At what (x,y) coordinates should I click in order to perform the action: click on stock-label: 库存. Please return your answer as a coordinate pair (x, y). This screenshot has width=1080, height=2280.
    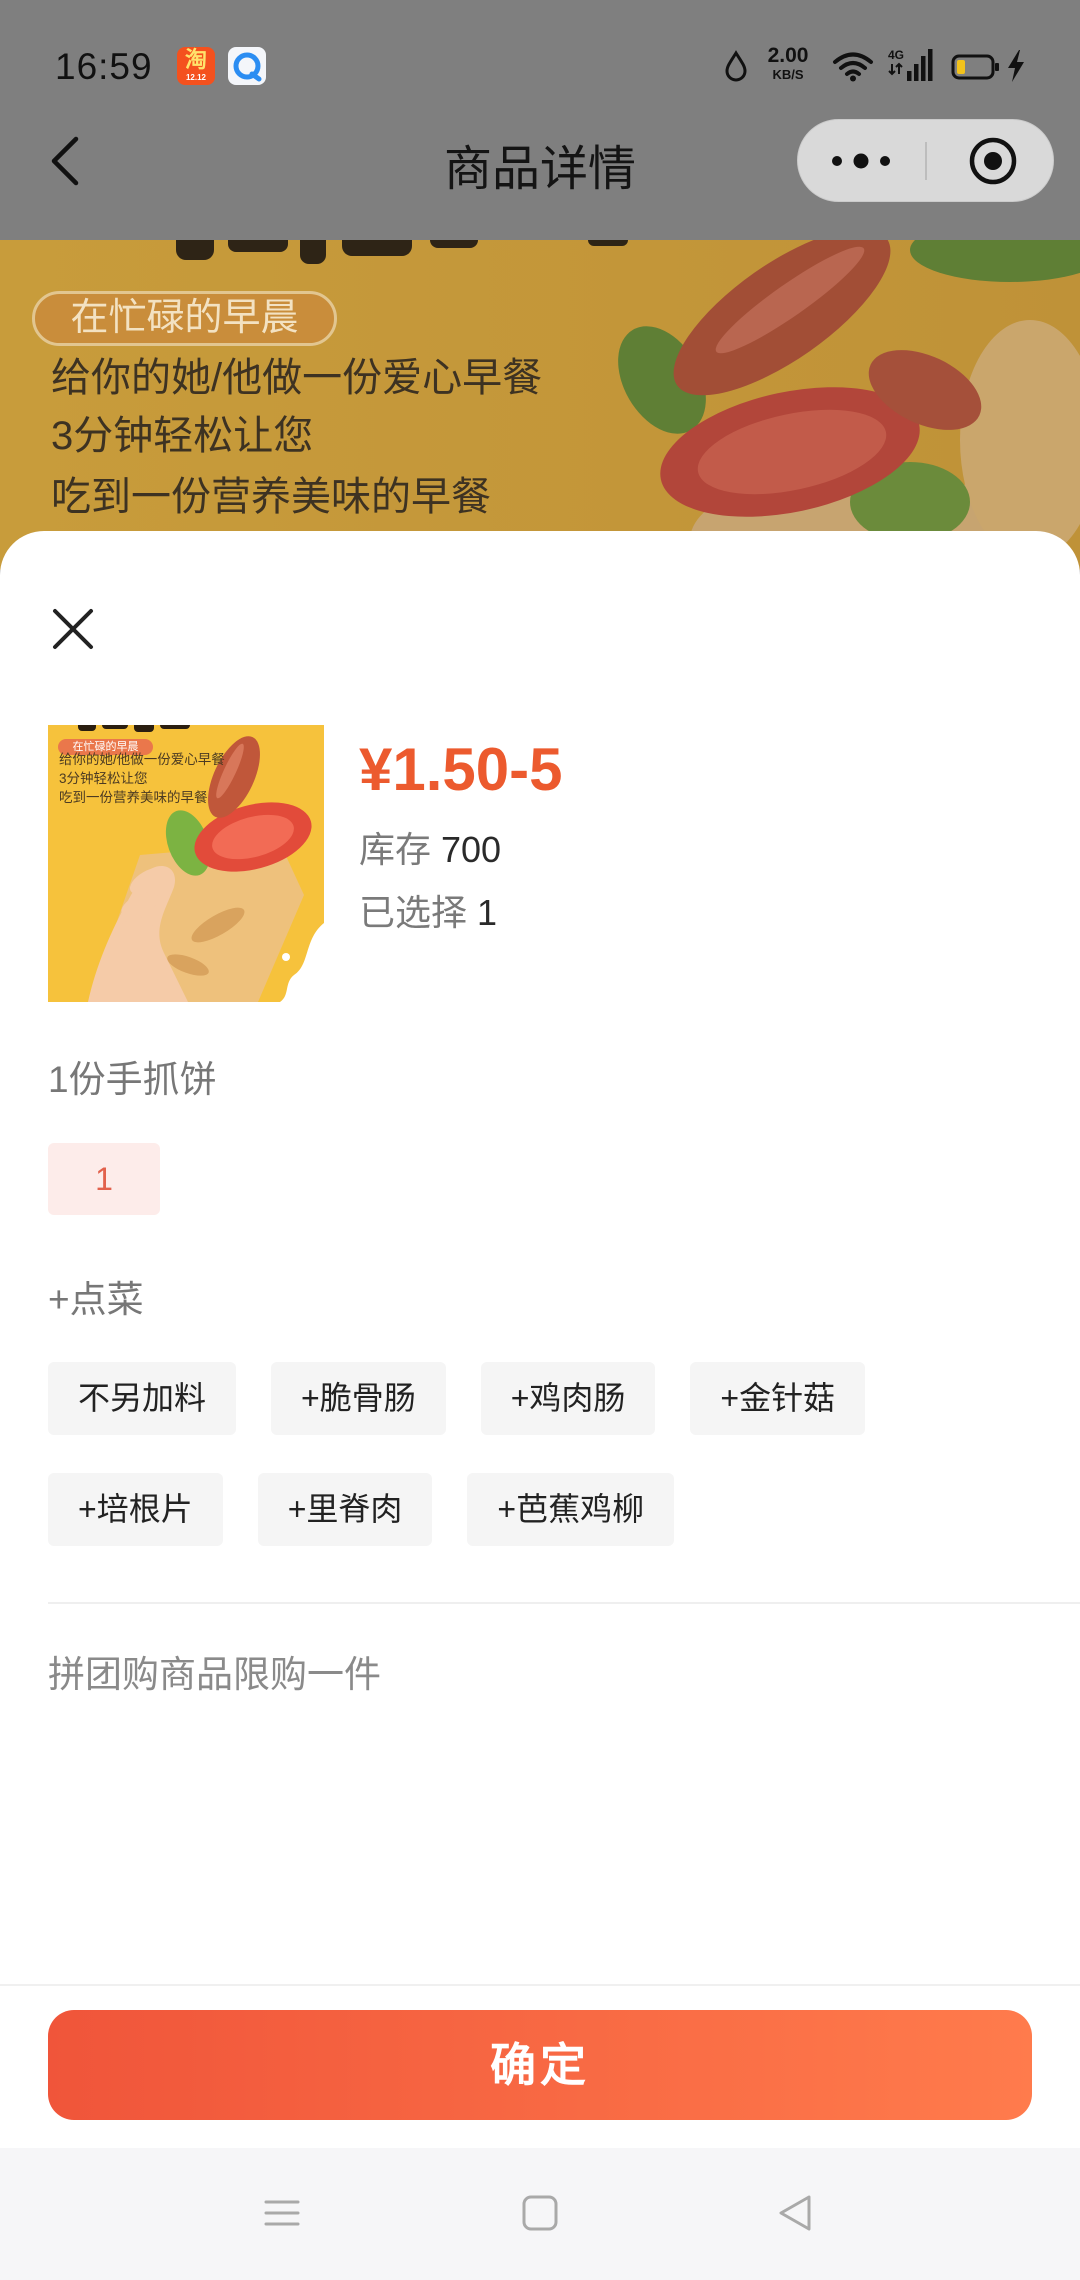
    Looking at the image, I should click on (395, 849).